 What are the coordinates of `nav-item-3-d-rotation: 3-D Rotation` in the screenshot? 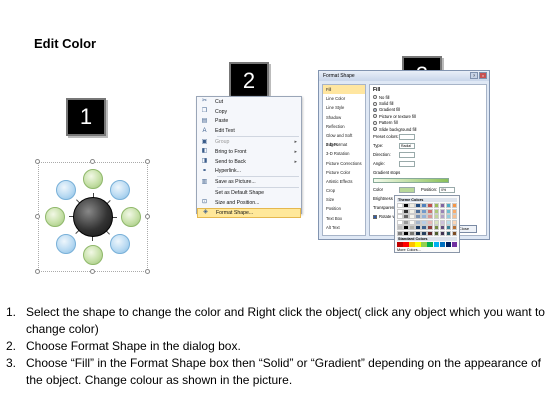 It's located at (344, 153).